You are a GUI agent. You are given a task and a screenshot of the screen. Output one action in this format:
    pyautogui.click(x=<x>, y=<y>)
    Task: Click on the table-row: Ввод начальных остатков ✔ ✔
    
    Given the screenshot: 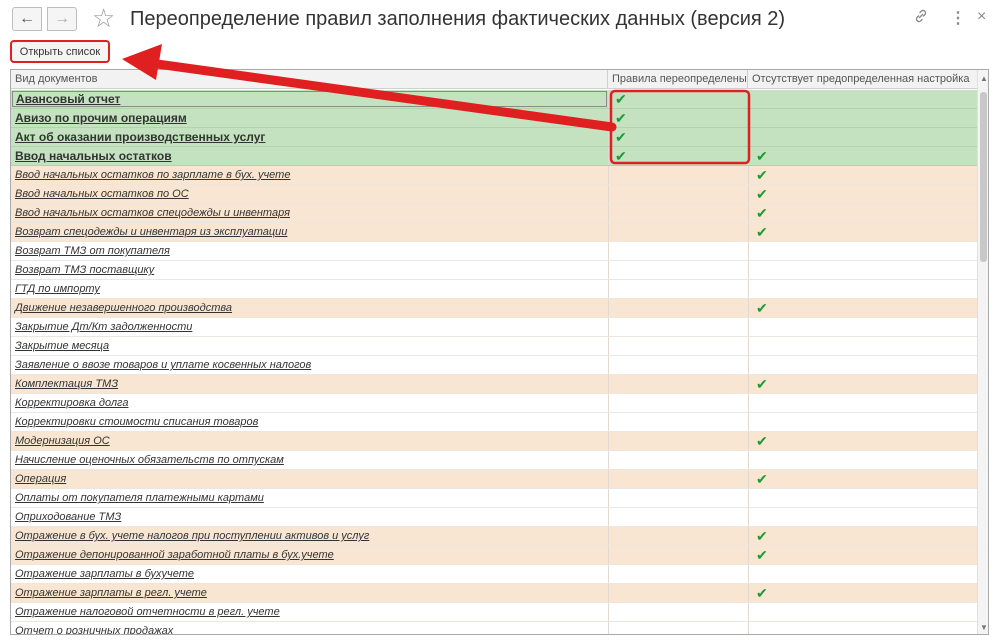 What is the action you would take?
    pyautogui.click(x=494, y=156)
    